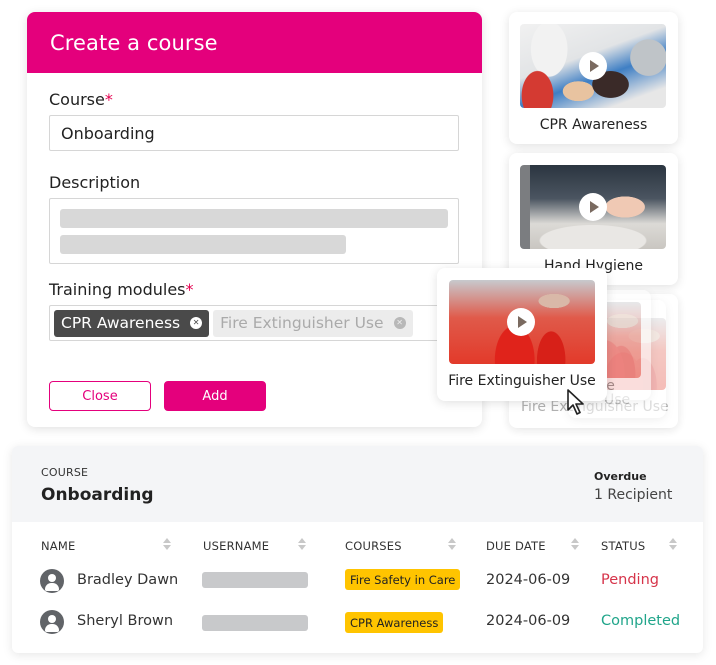  I want to click on column-header-status: STATUS, so click(623, 546).